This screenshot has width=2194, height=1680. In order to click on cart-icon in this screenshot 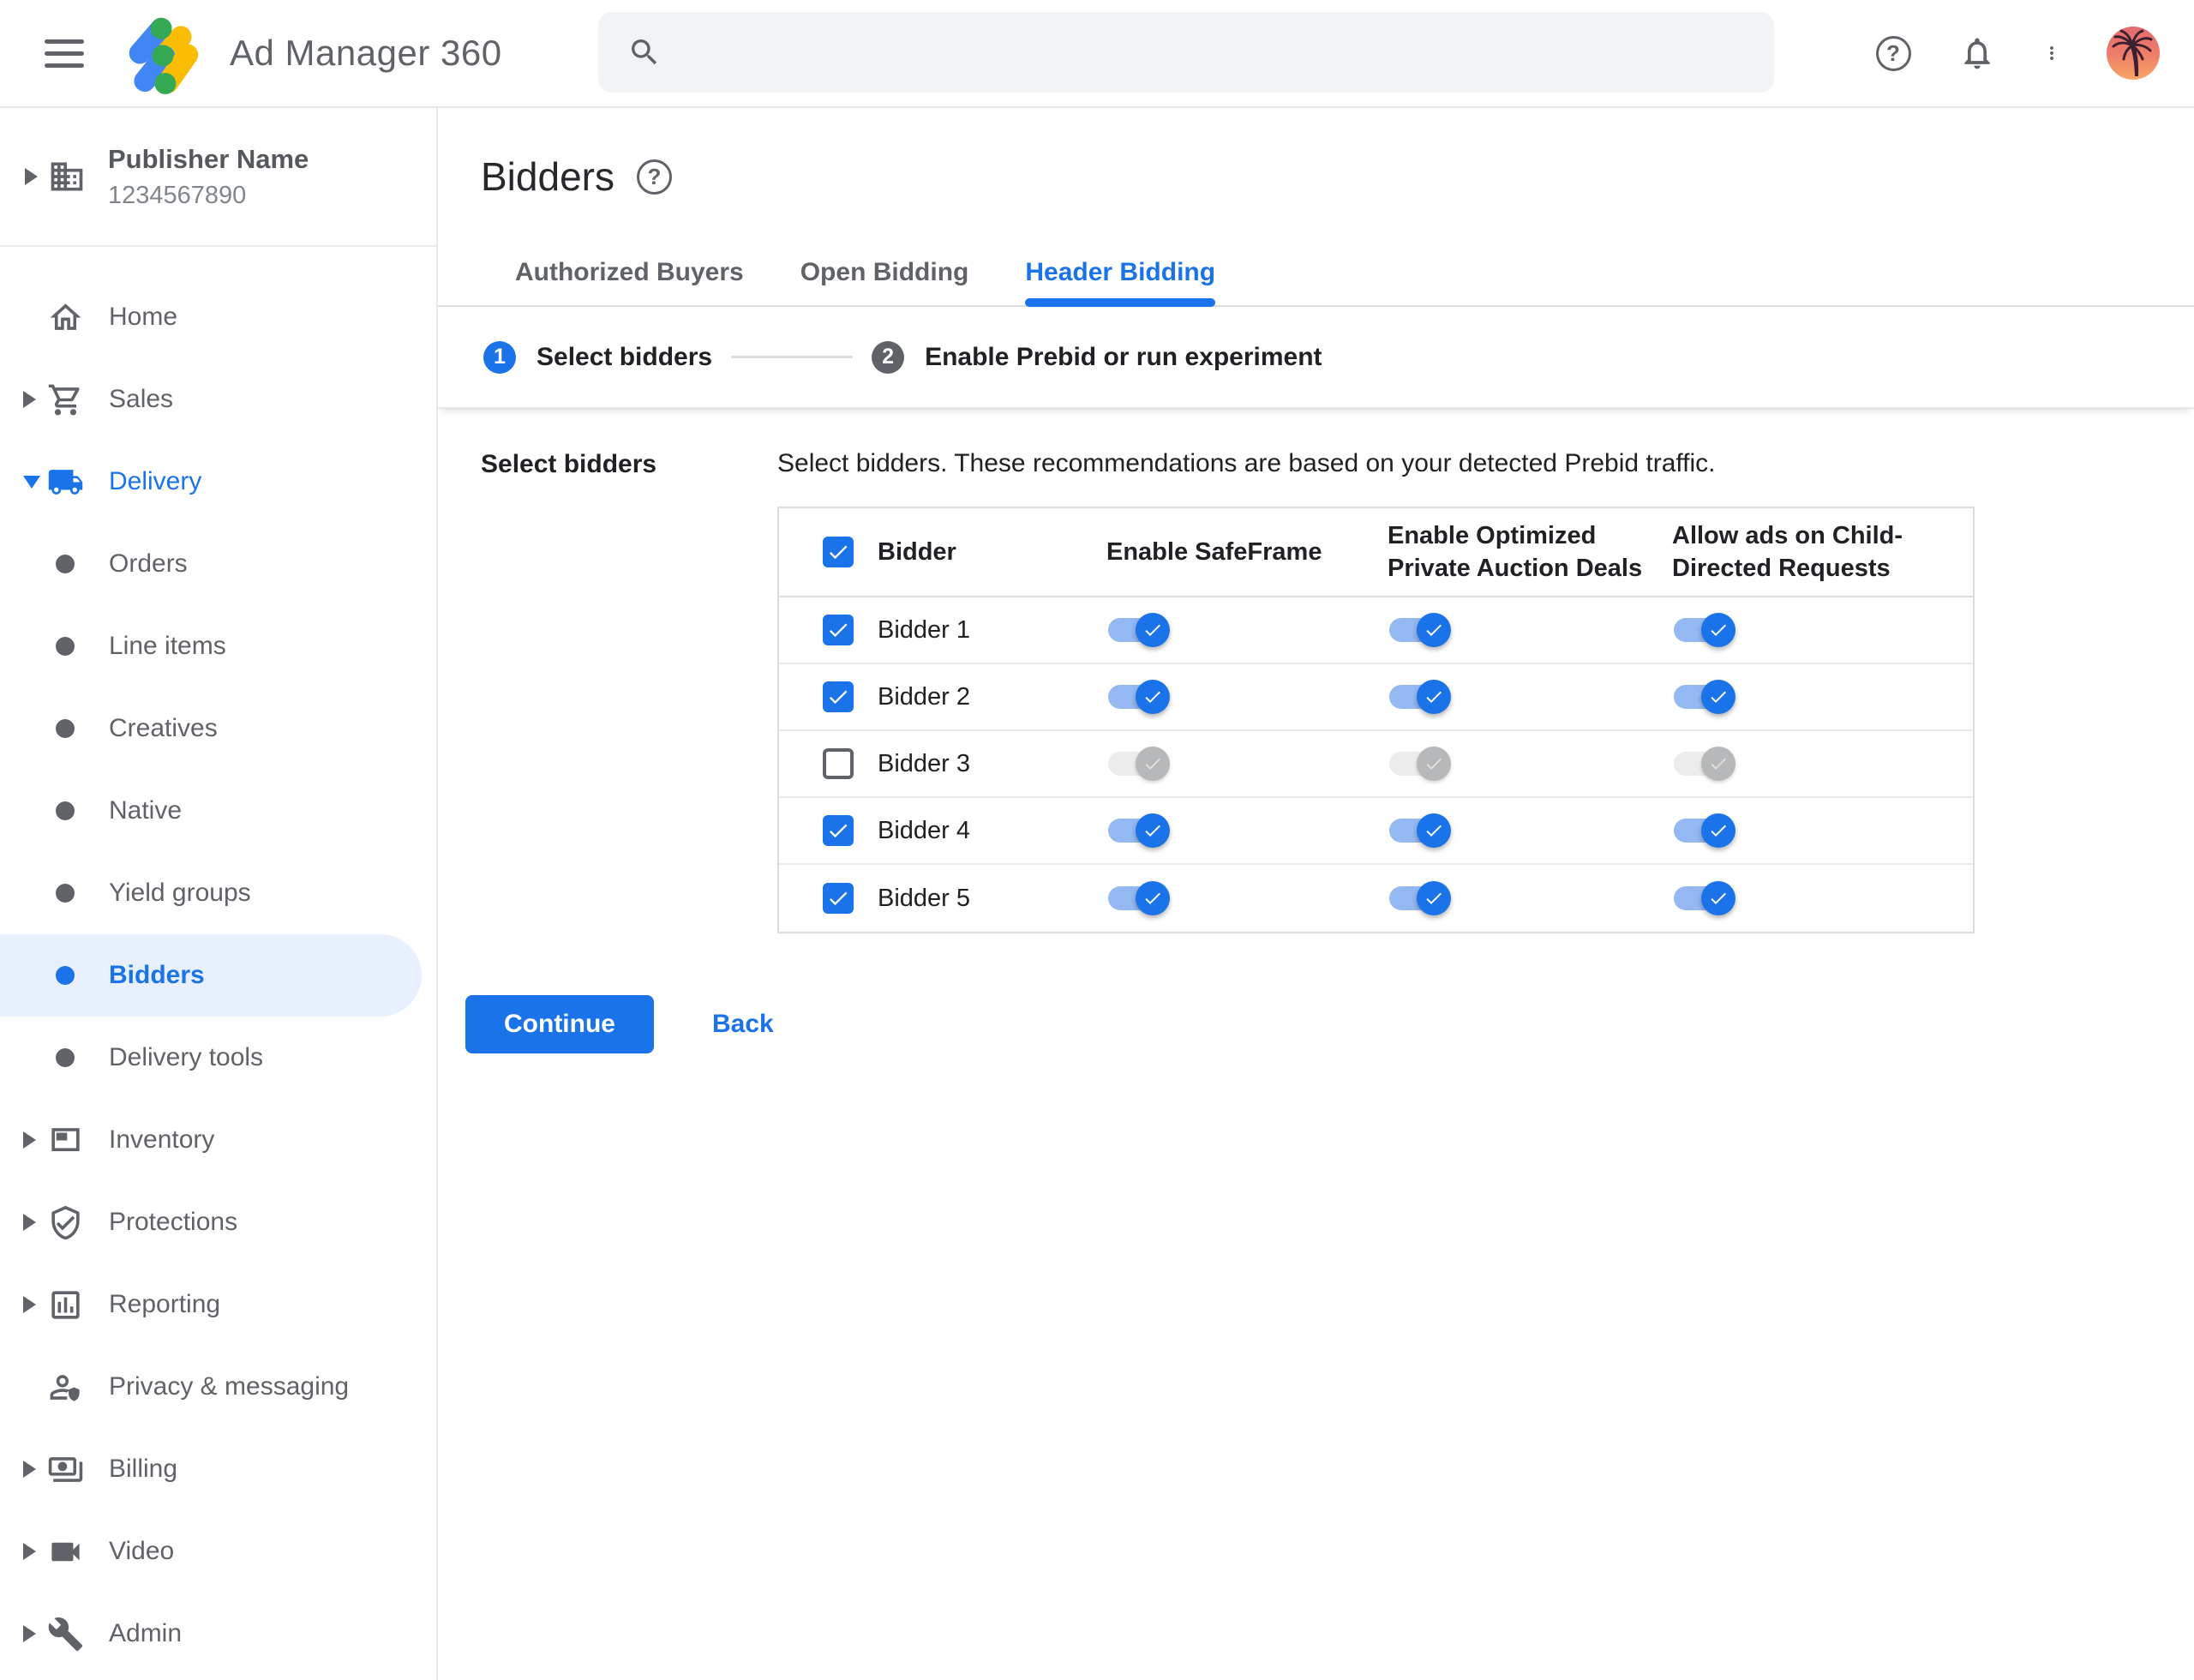, I will do `click(65, 399)`.